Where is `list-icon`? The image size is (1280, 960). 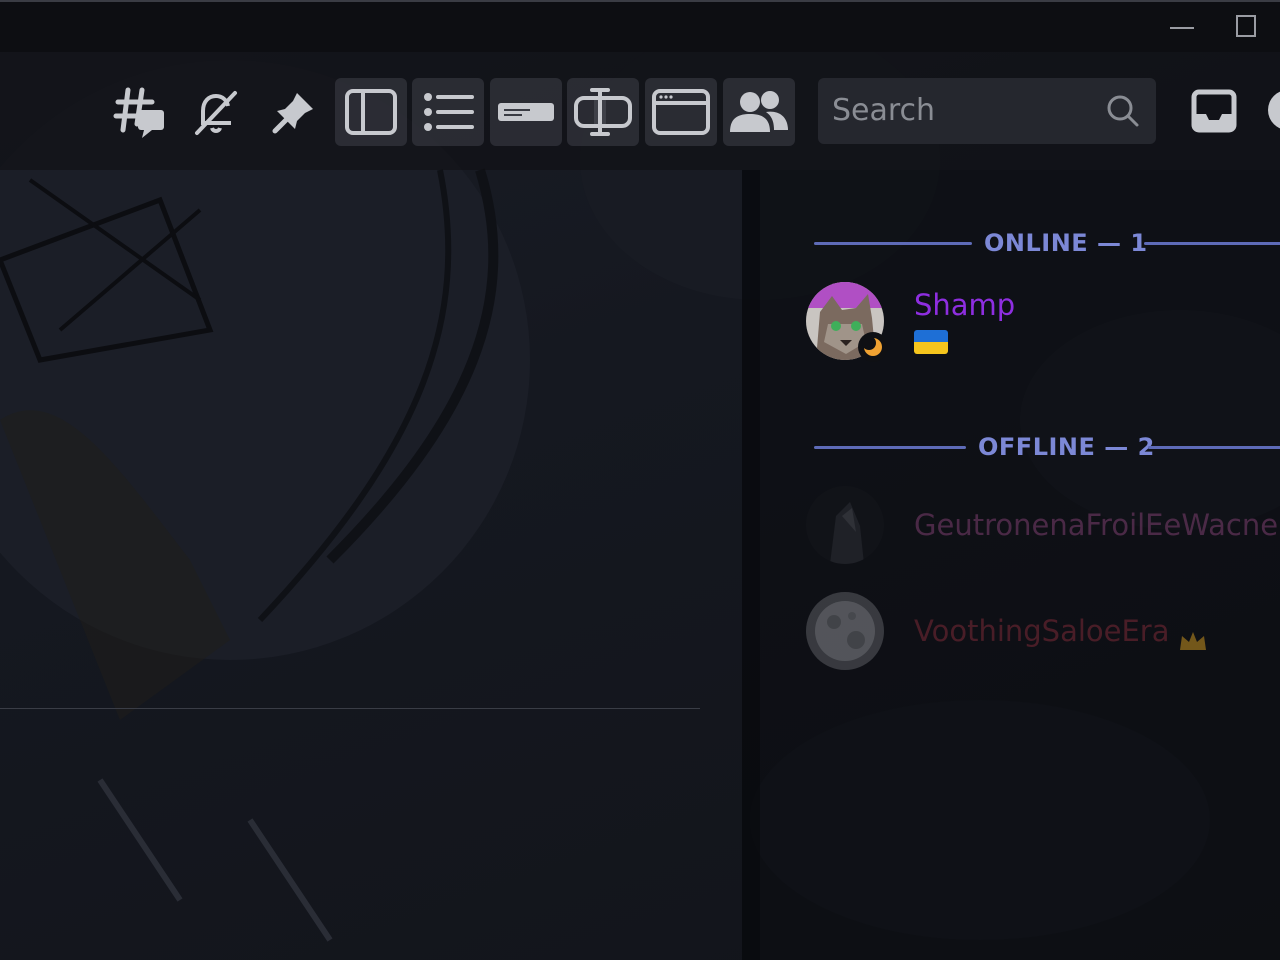 list-icon is located at coordinates (449, 112).